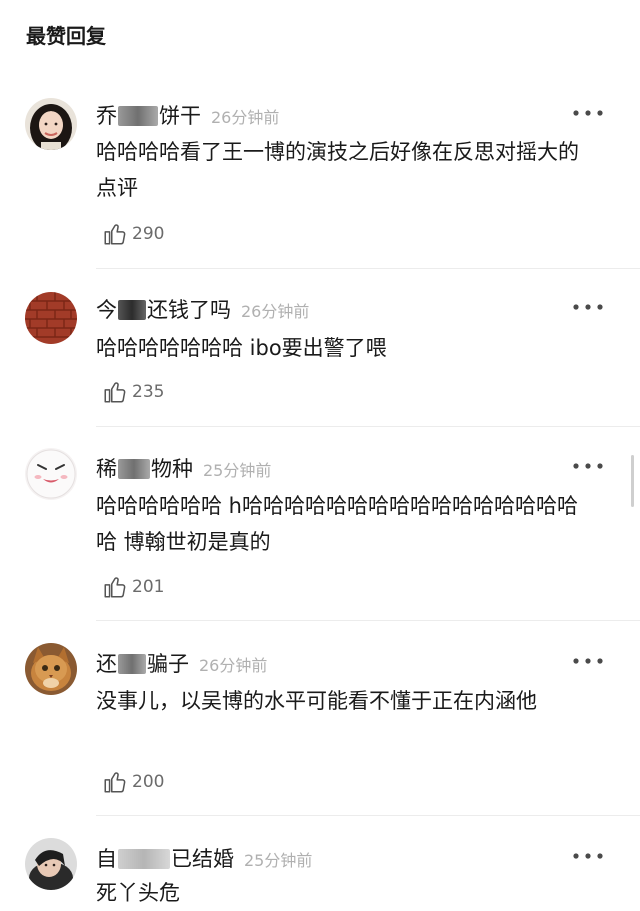 The image size is (640, 911). What do you see at coordinates (106, 116) in the screenshot?
I see `username-prefix: 乔` at bounding box center [106, 116].